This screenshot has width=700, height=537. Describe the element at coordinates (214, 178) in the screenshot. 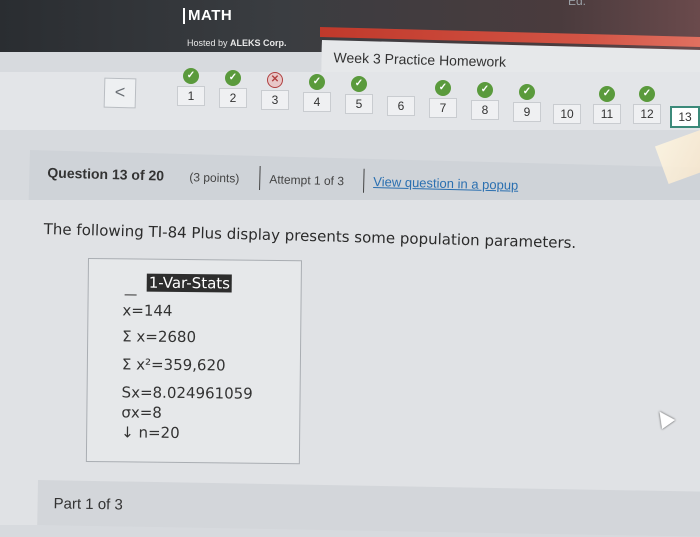

I see `question-points: (3 points)` at that location.